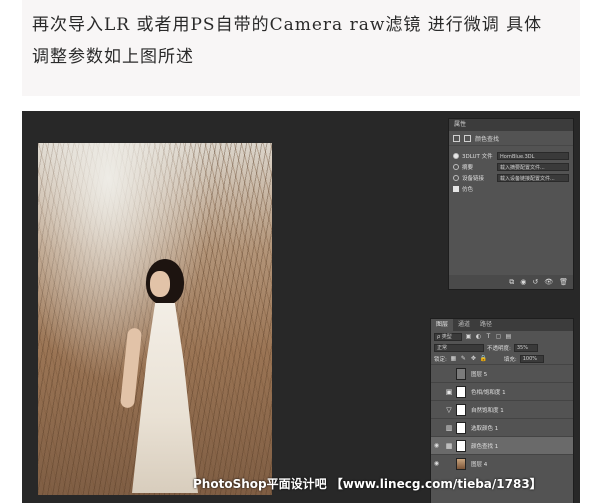 Image resolution: width=601 pixels, height=503 pixels. What do you see at coordinates (511, 188) in the screenshot?
I see `dither-row: 仿色` at bounding box center [511, 188].